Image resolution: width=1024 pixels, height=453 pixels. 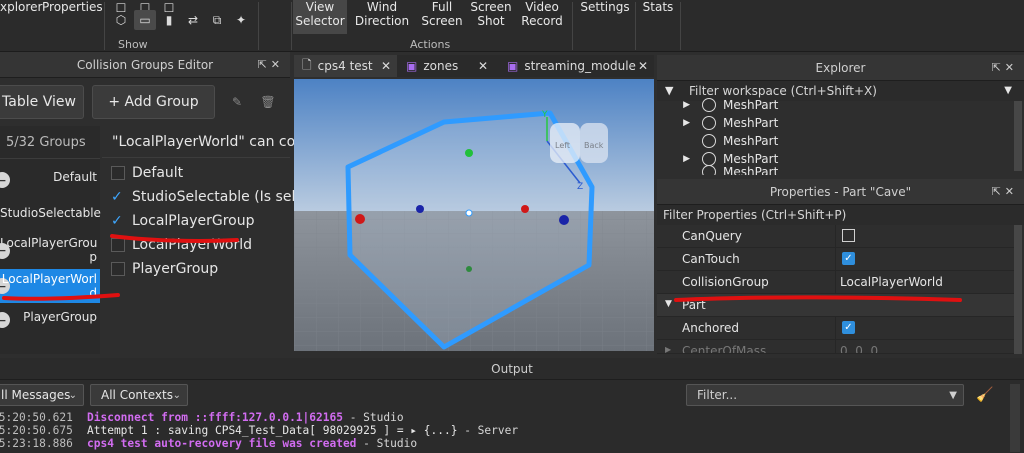 What do you see at coordinates (50, 286) in the screenshot?
I see `group-item-localplayerworld-selected: − LocalPlayerWorl d` at bounding box center [50, 286].